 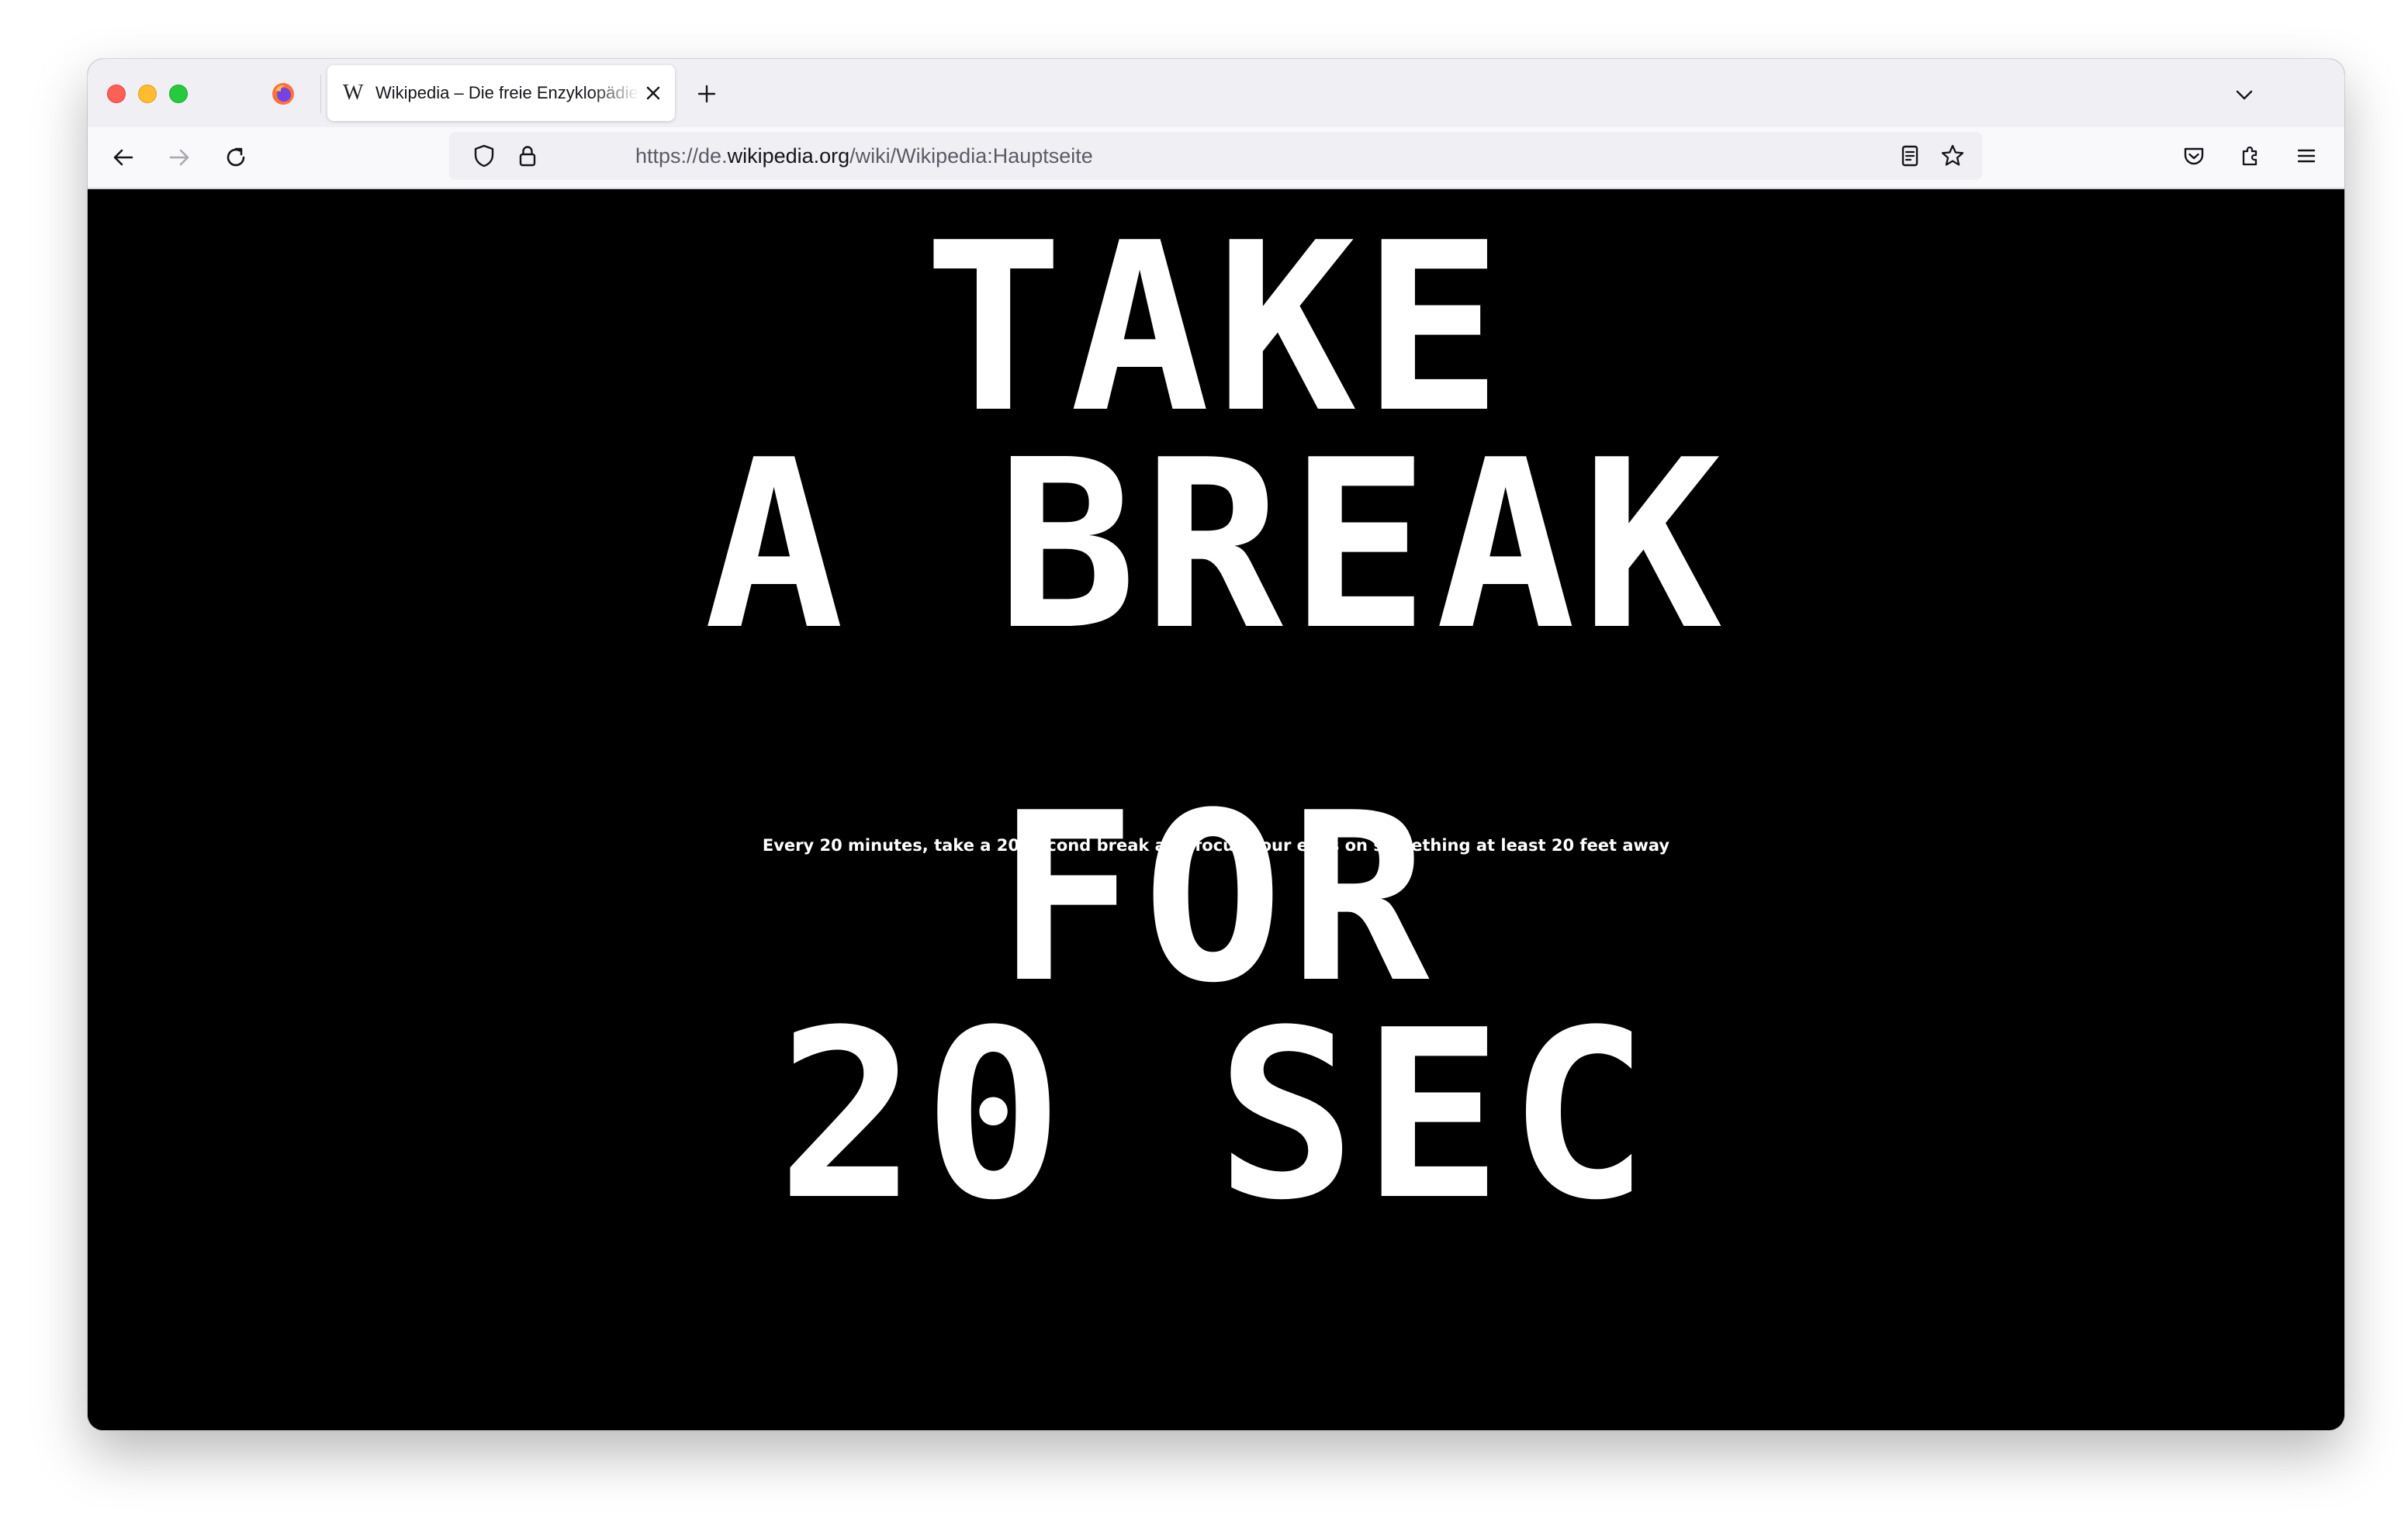 What do you see at coordinates (178, 94) in the screenshot?
I see `window-zoom-button` at bounding box center [178, 94].